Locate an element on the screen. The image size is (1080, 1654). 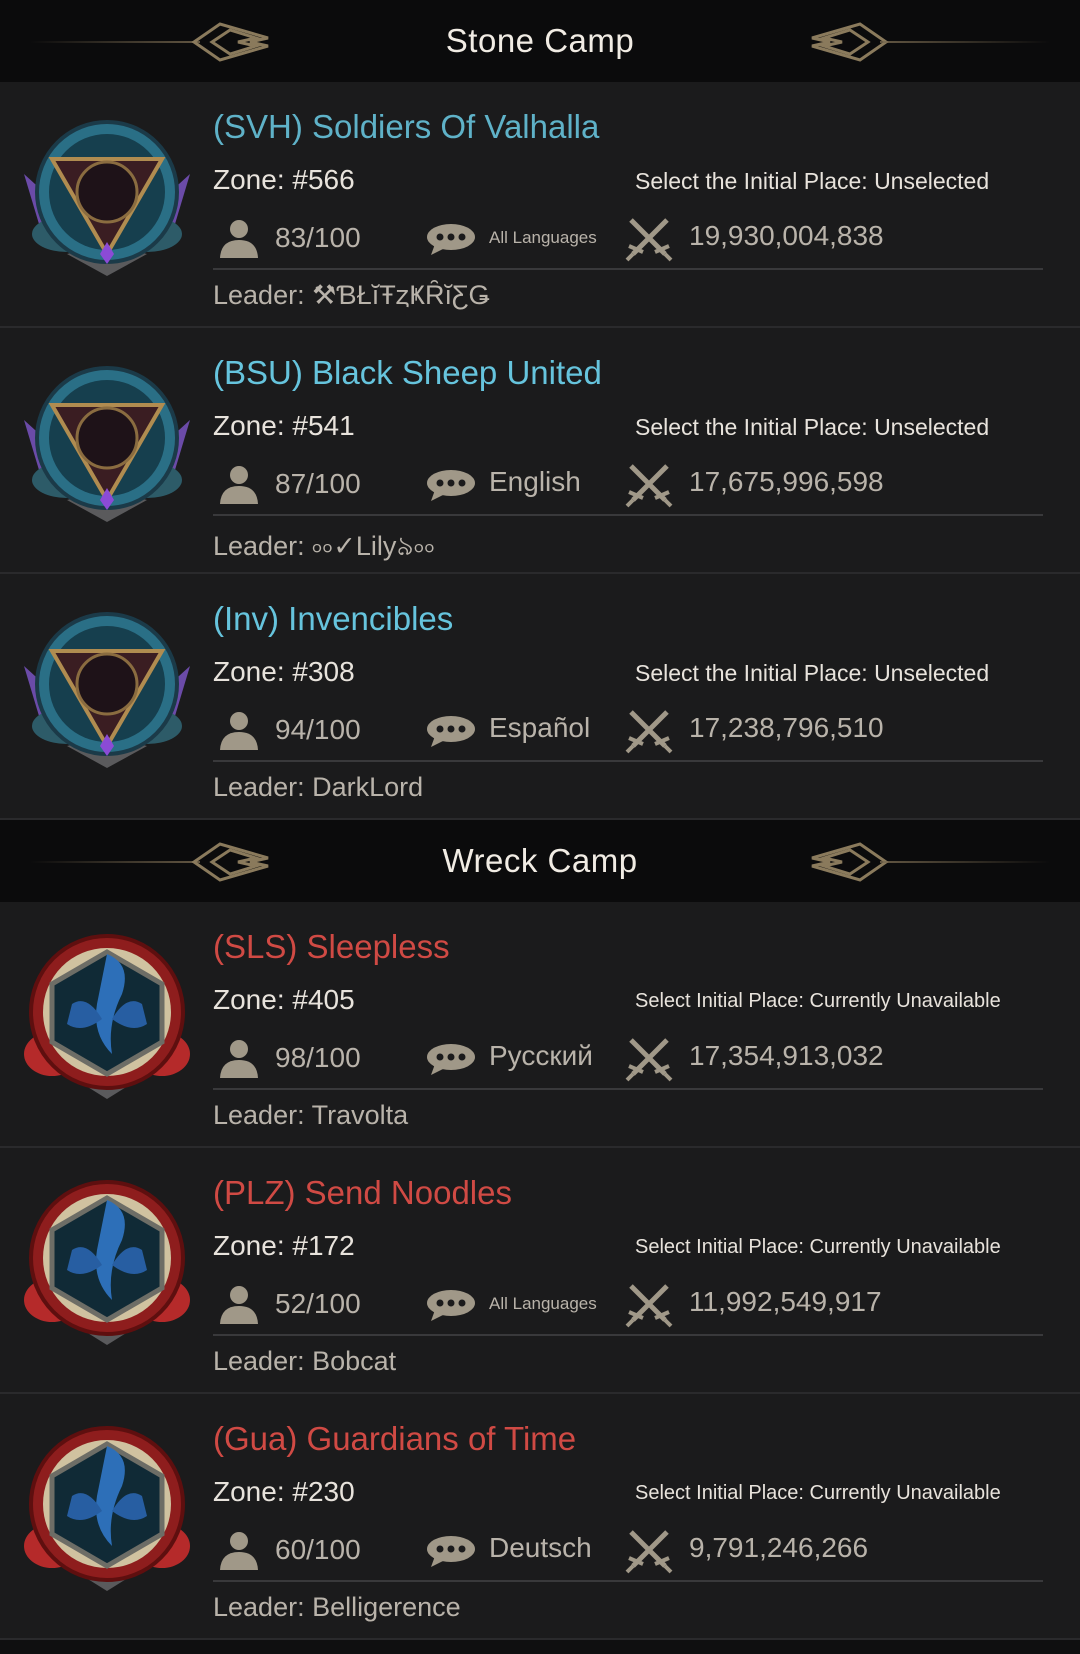
guild-stats: 83/100 All Languages 19,930,004,838 is located at coordinates (628, 241).